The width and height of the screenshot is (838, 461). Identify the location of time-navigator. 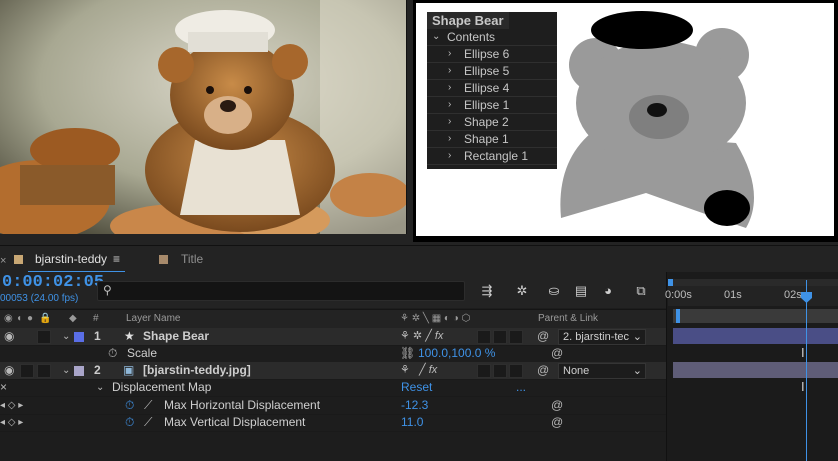
(753, 282).